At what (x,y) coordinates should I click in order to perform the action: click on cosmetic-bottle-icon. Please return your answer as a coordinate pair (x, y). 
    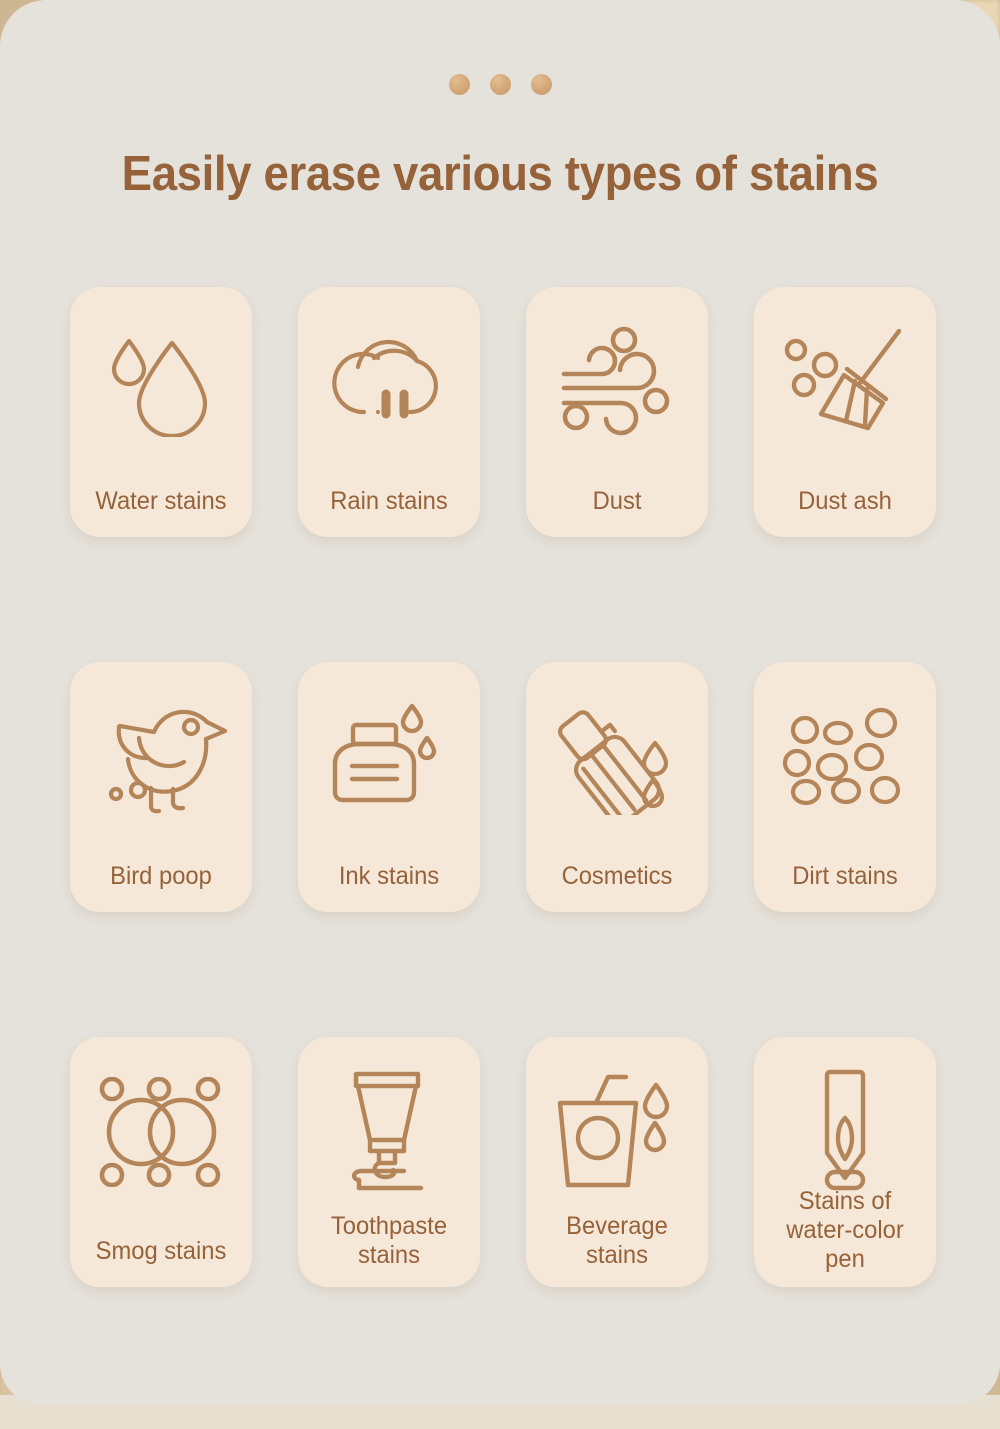
    Looking at the image, I should click on (617, 757).